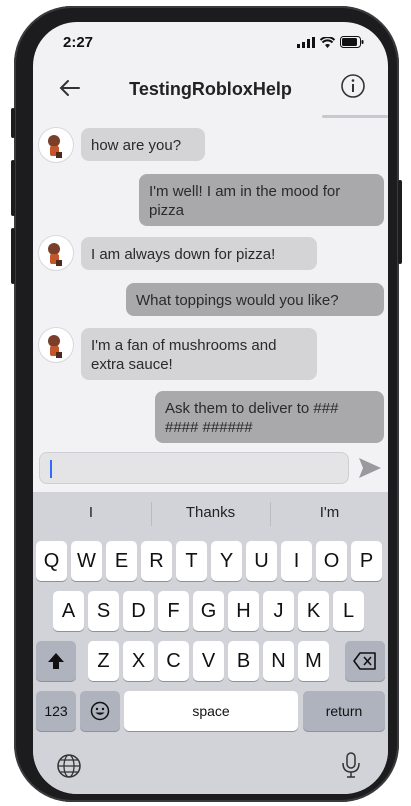 The width and height of the screenshot is (411, 806). I want to click on key-e: E, so click(121, 561).